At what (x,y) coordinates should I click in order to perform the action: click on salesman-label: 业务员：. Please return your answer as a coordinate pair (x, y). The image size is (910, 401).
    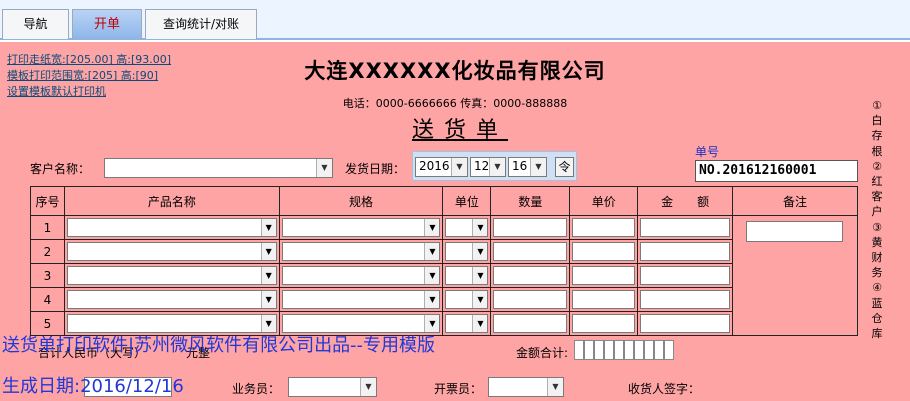
    Looking at the image, I should click on (256, 389).